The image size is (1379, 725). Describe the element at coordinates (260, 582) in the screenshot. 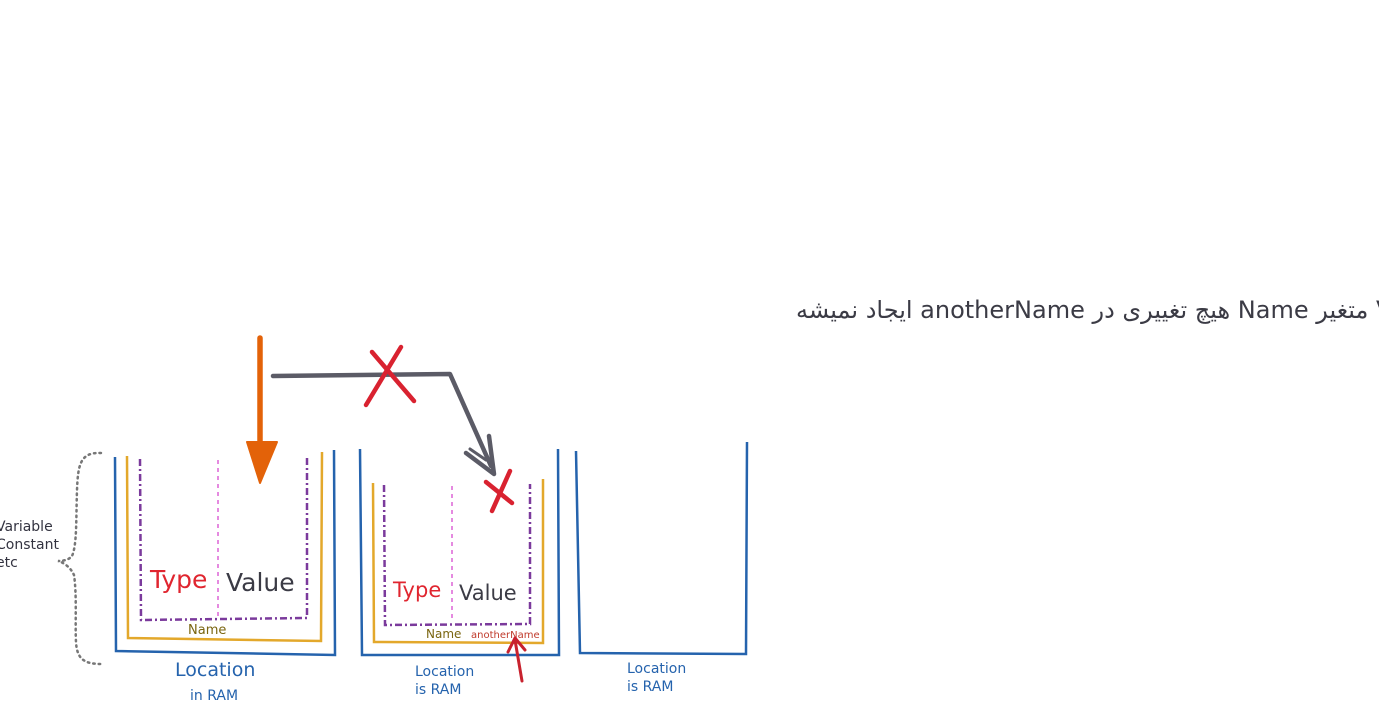

I see `value-label-1: Value` at that location.